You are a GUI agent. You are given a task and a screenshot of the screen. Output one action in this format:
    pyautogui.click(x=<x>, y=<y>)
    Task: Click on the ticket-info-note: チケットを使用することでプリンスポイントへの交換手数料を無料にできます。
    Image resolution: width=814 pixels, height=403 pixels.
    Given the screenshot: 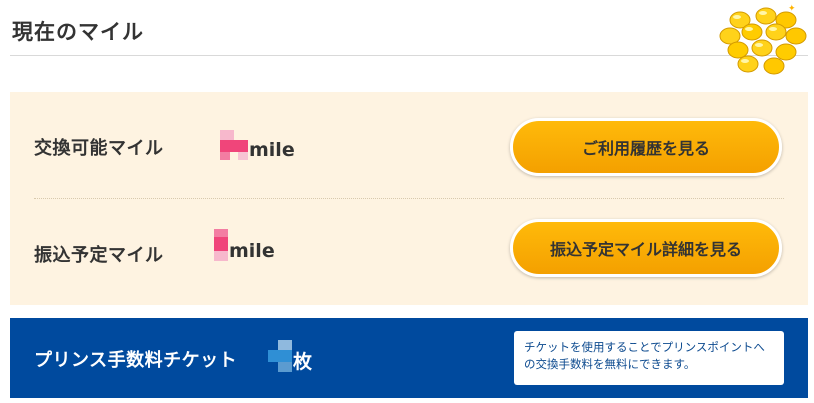 What is the action you would take?
    pyautogui.click(x=649, y=358)
    